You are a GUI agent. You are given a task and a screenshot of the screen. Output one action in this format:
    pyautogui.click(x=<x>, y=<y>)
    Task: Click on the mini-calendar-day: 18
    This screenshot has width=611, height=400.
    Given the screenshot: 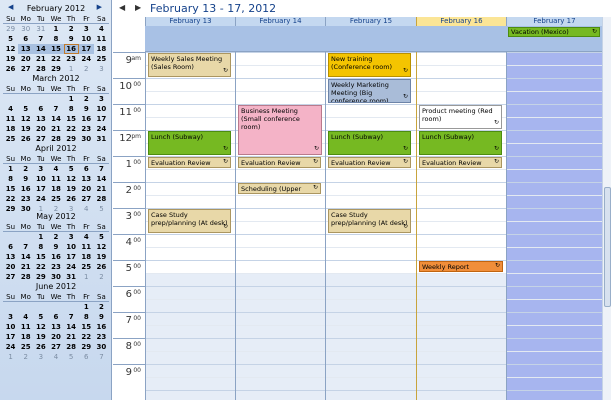 What is the action you would take?
    pyautogui.click(x=101, y=49)
    